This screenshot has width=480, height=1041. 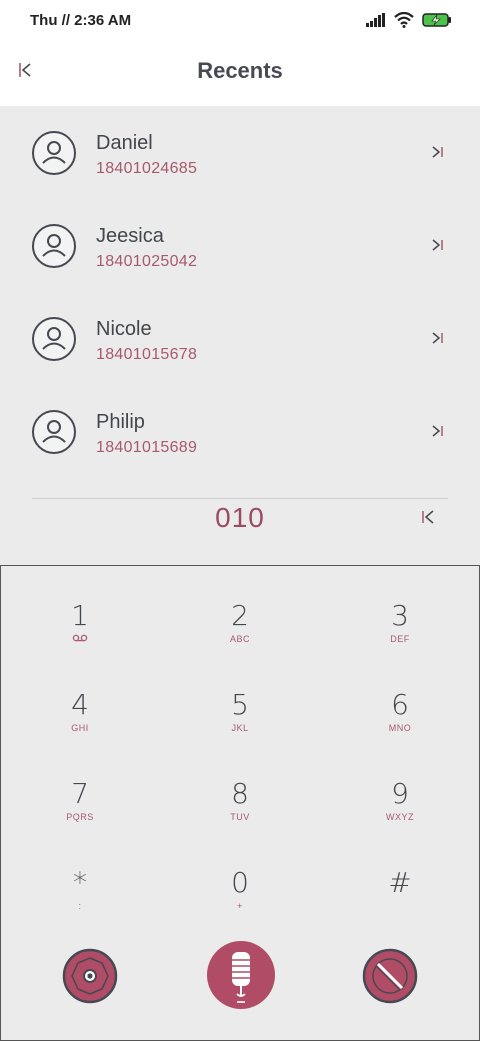 I want to click on key-star: * :, so click(x=80, y=902).